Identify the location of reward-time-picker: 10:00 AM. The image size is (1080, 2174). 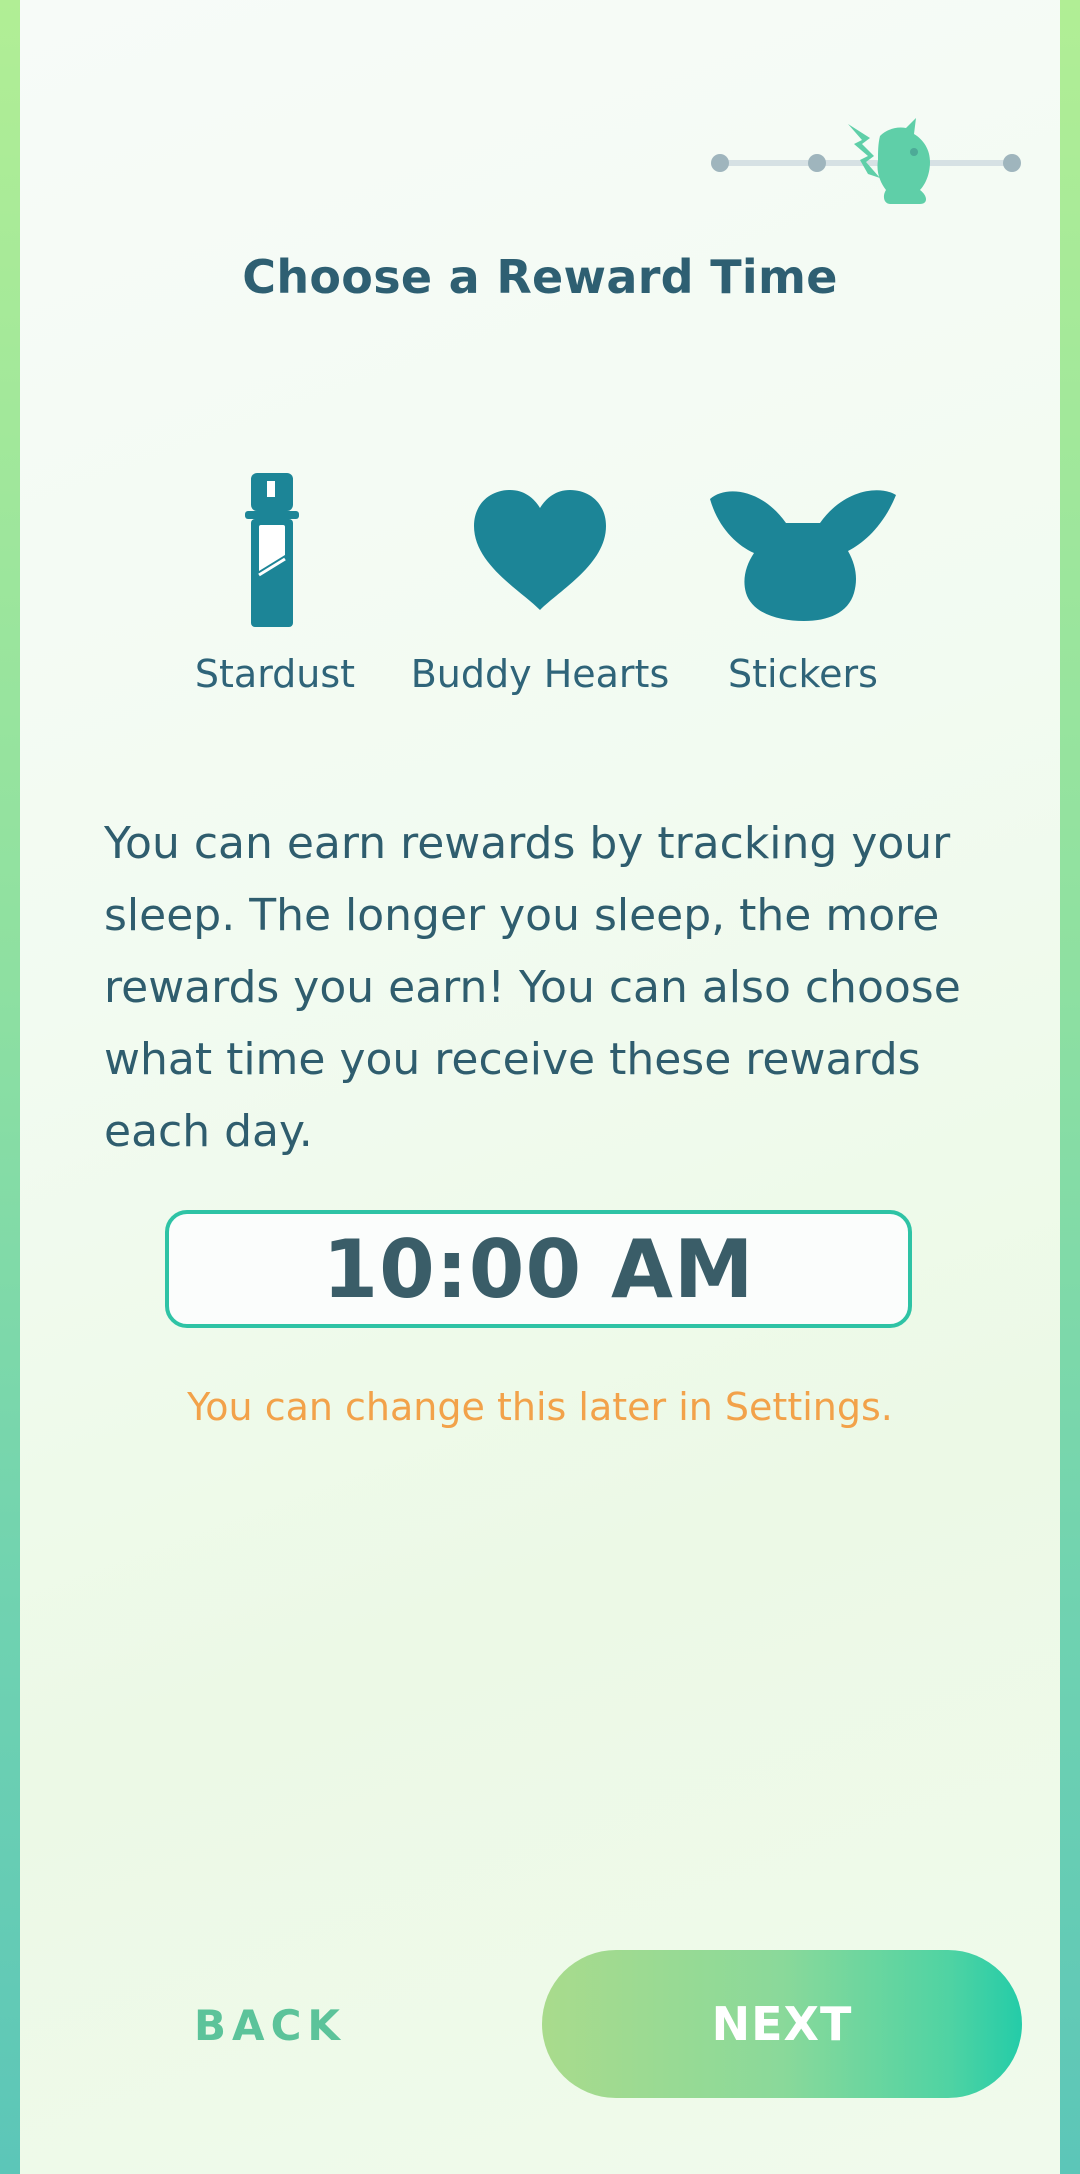
(538, 1269).